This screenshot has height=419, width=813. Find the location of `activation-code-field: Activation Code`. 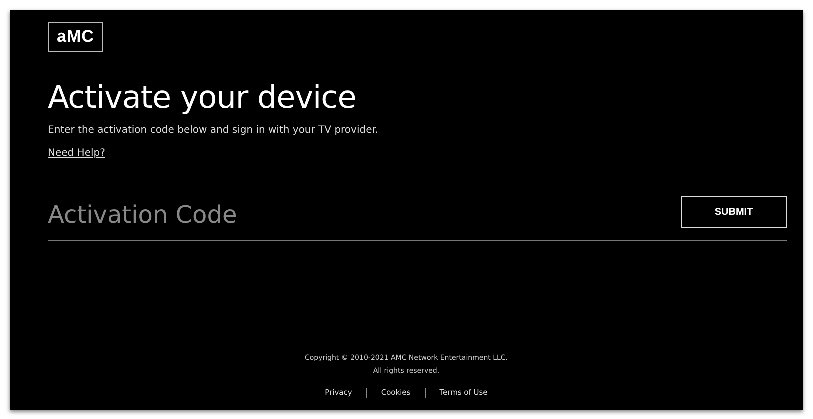

activation-code-field: Activation Code is located at coordinates (364, 215).